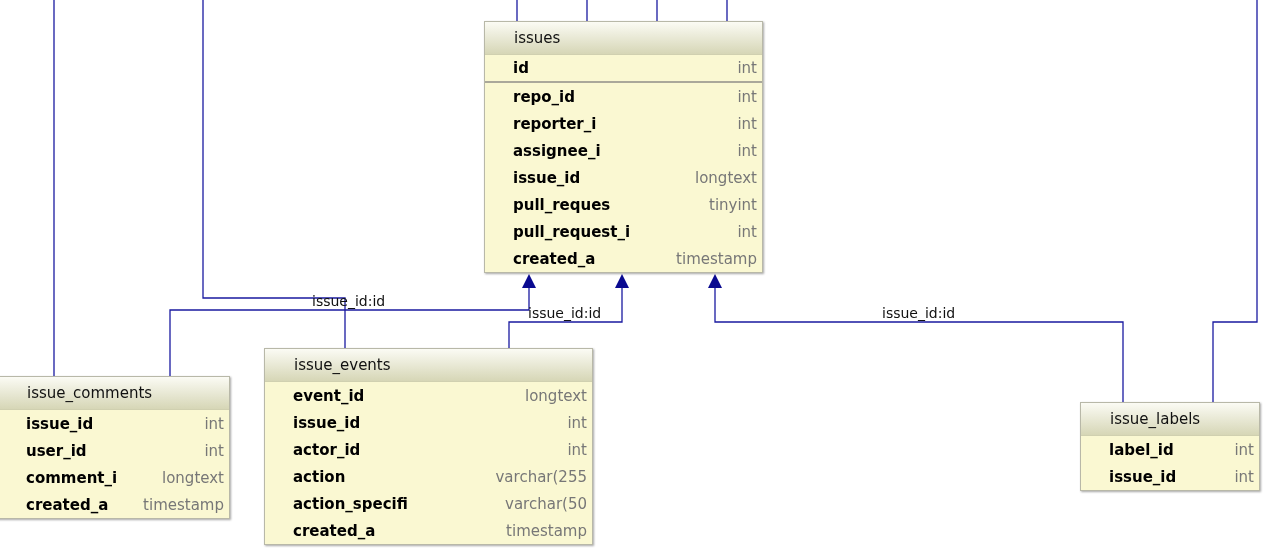  Describe the element at coordinates (329, 395) in the screenshot. I see `column-name: event_id` at that location.